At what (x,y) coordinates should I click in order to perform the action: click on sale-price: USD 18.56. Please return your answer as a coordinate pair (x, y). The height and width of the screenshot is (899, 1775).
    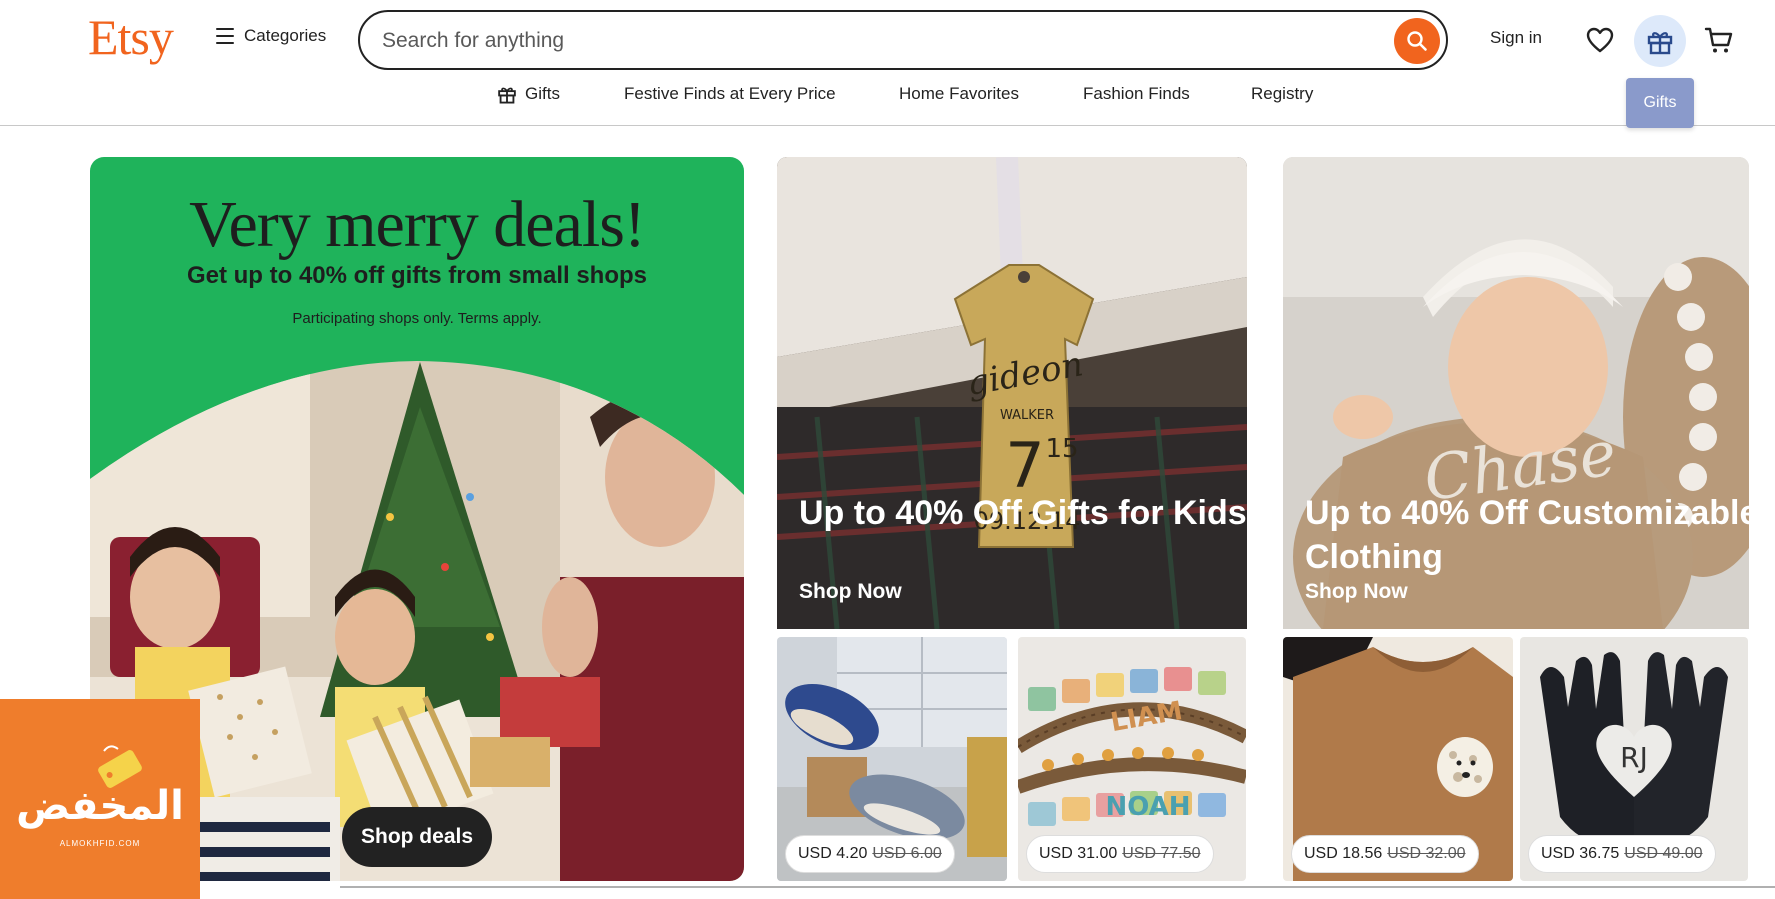
    Looking at the image, I should click on (1343, 853).